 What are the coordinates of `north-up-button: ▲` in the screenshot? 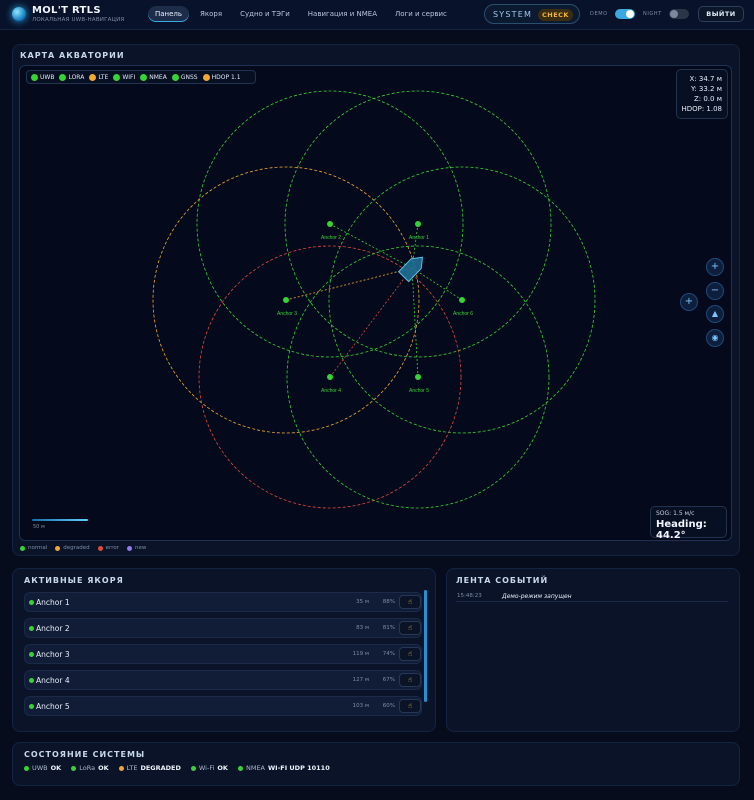 It's located at (715, 314).